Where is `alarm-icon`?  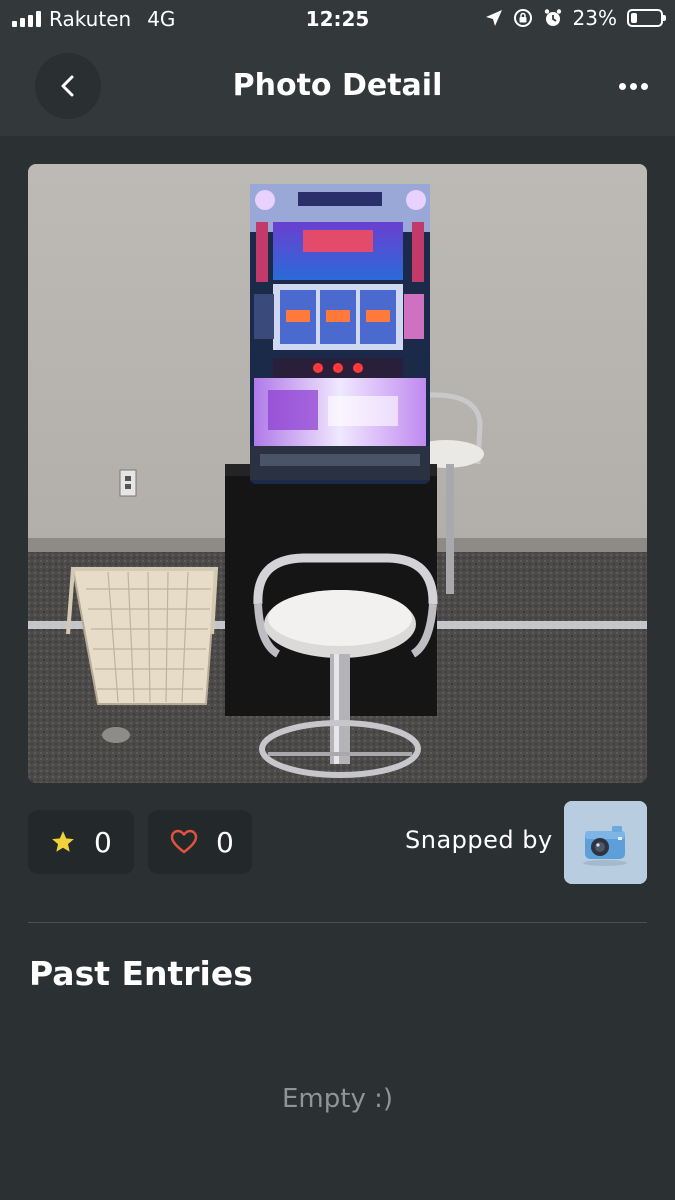 alarm-icon is located at coordinates (552, 17).